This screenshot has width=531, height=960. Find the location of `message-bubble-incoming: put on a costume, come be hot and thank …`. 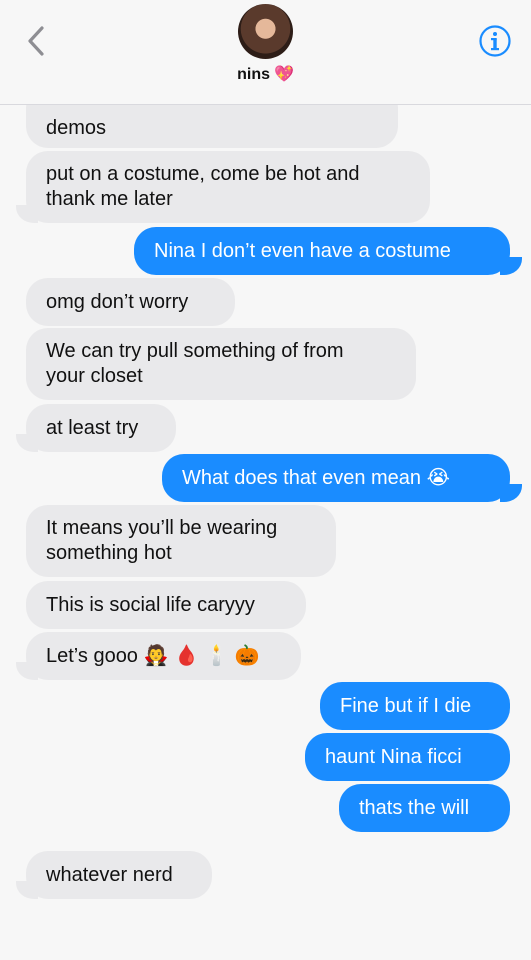

message-bubble-incoming: put on a costume, come be hot and thank … is located at coordinates (228, 187).